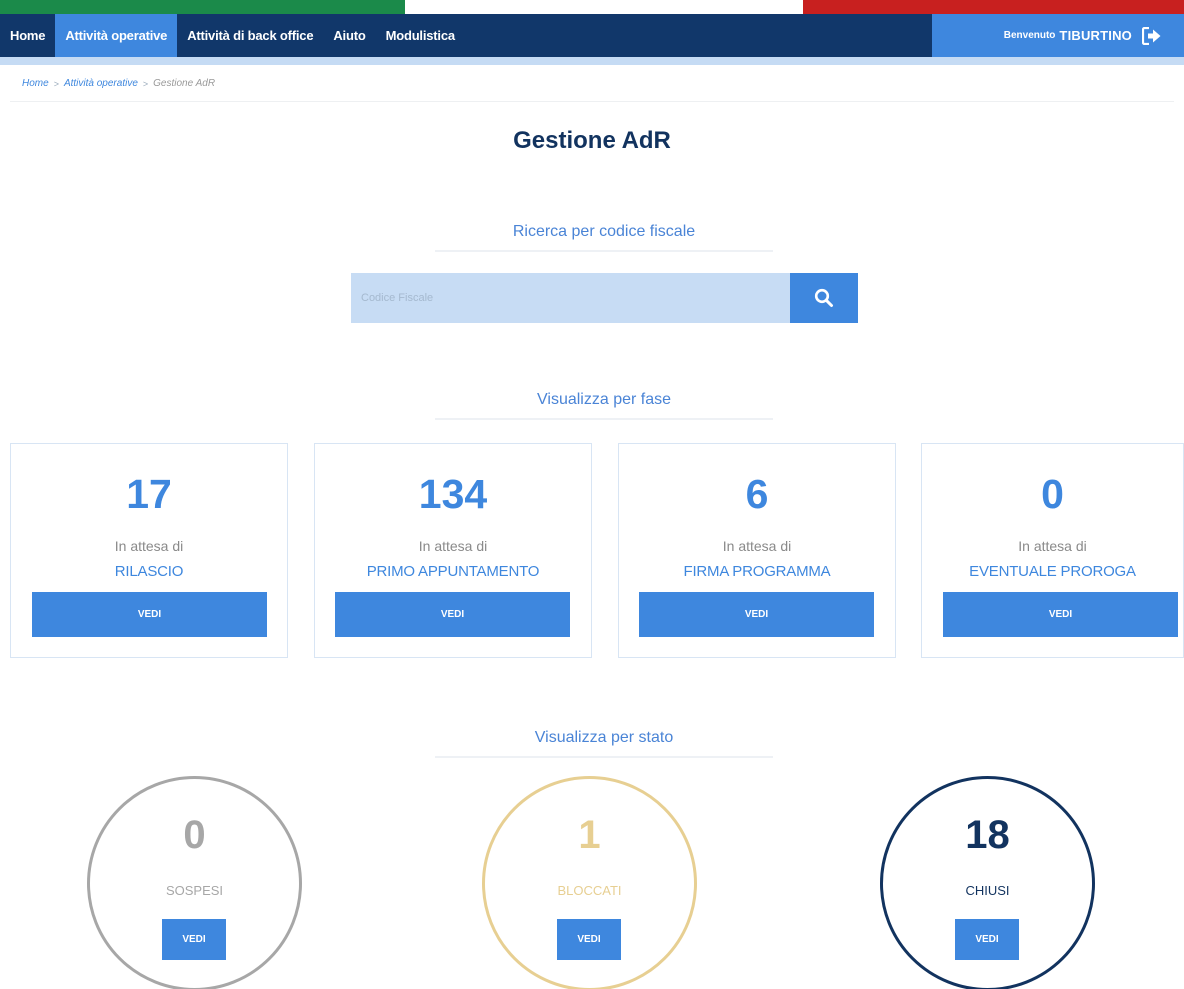 This screenshot has height=989, width=1184. I want to click on welcome-label: Benvenuto, so click(1029, 35).